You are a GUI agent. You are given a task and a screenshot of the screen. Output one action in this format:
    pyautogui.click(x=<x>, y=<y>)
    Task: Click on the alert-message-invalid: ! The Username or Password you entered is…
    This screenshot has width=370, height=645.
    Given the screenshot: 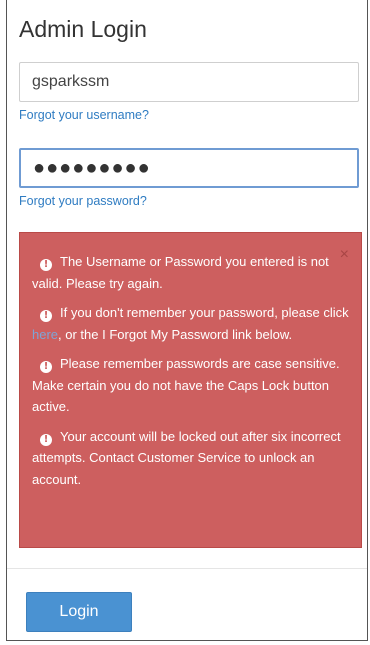 What is the action you would take?
    pyautogui.click(x=190, y=272)
    